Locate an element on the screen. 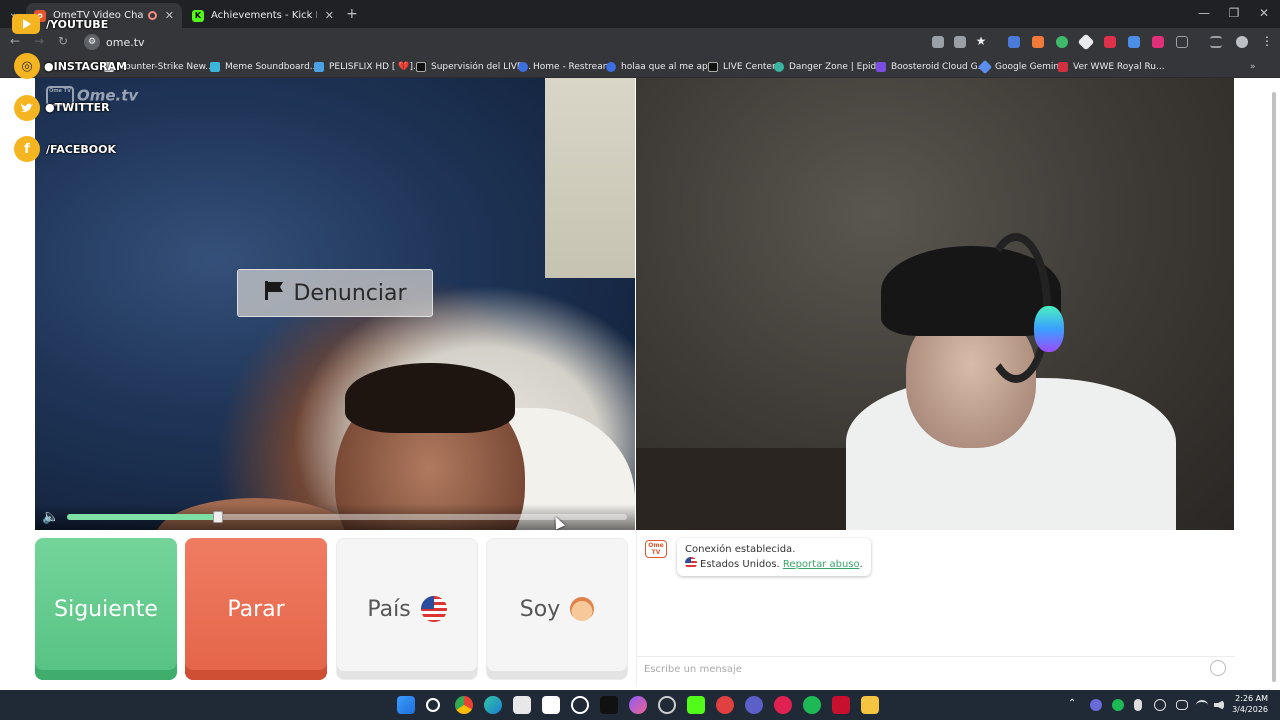  gender-button: Soy is located at coordinates (557, 609).